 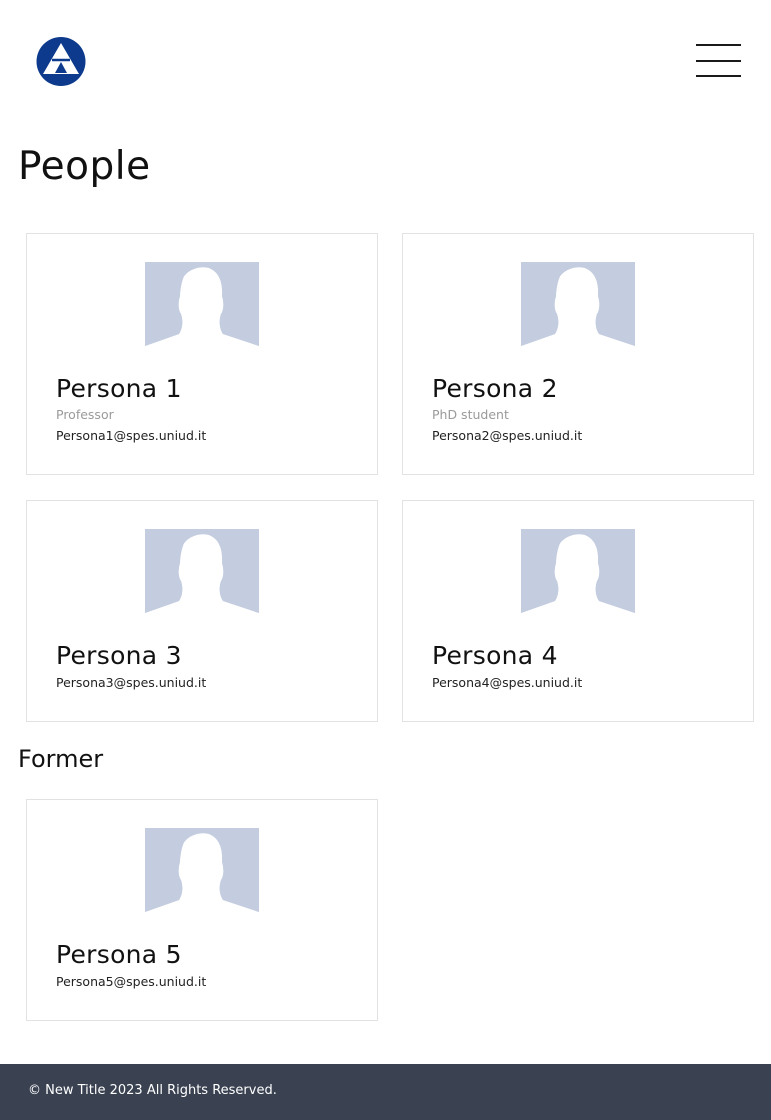 I want to click on hamburger-menu-icon, so click(x=718, y=61).